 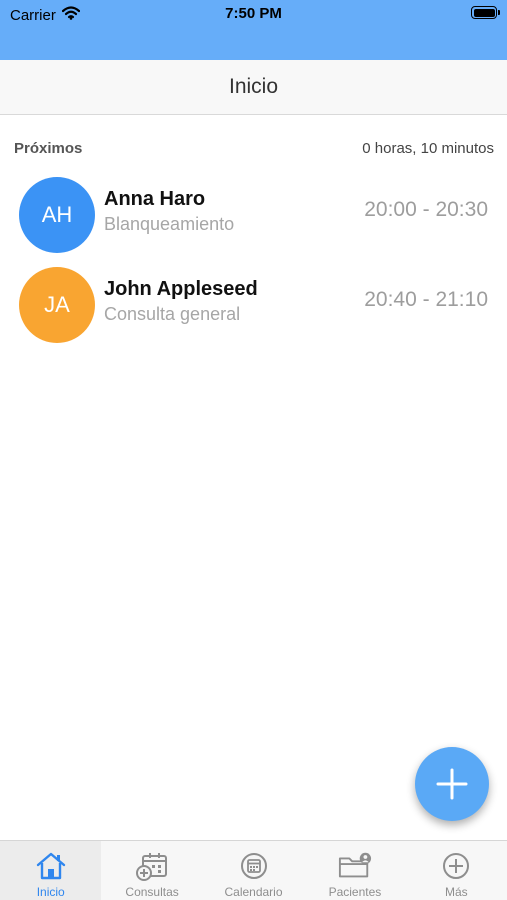 I want to click on status-bar: Carrier 7:50 PM, so click(x=253, y=30).